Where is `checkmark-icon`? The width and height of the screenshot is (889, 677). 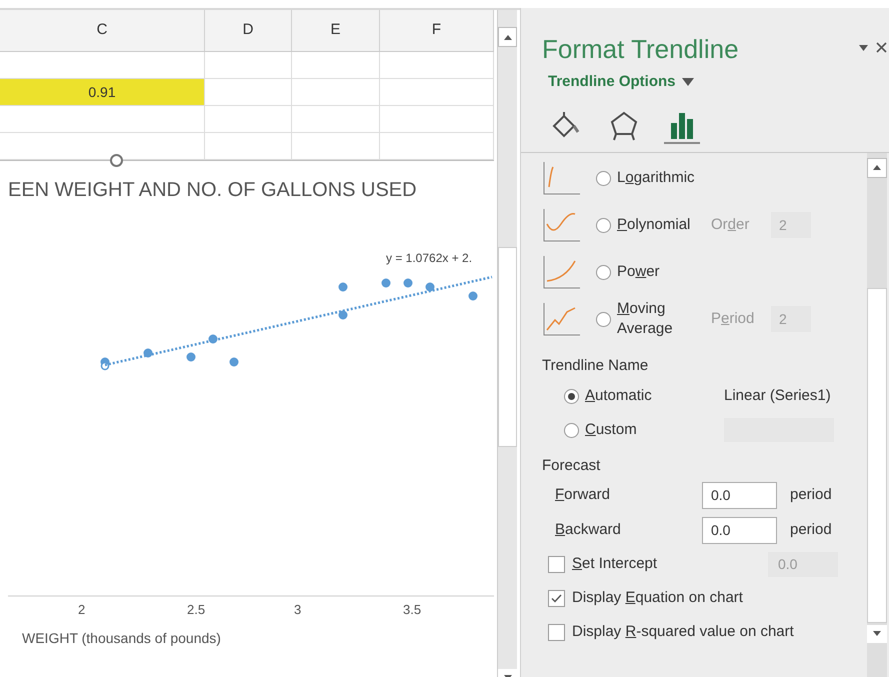
checkmark-icon is located at coordinates (556, 598).